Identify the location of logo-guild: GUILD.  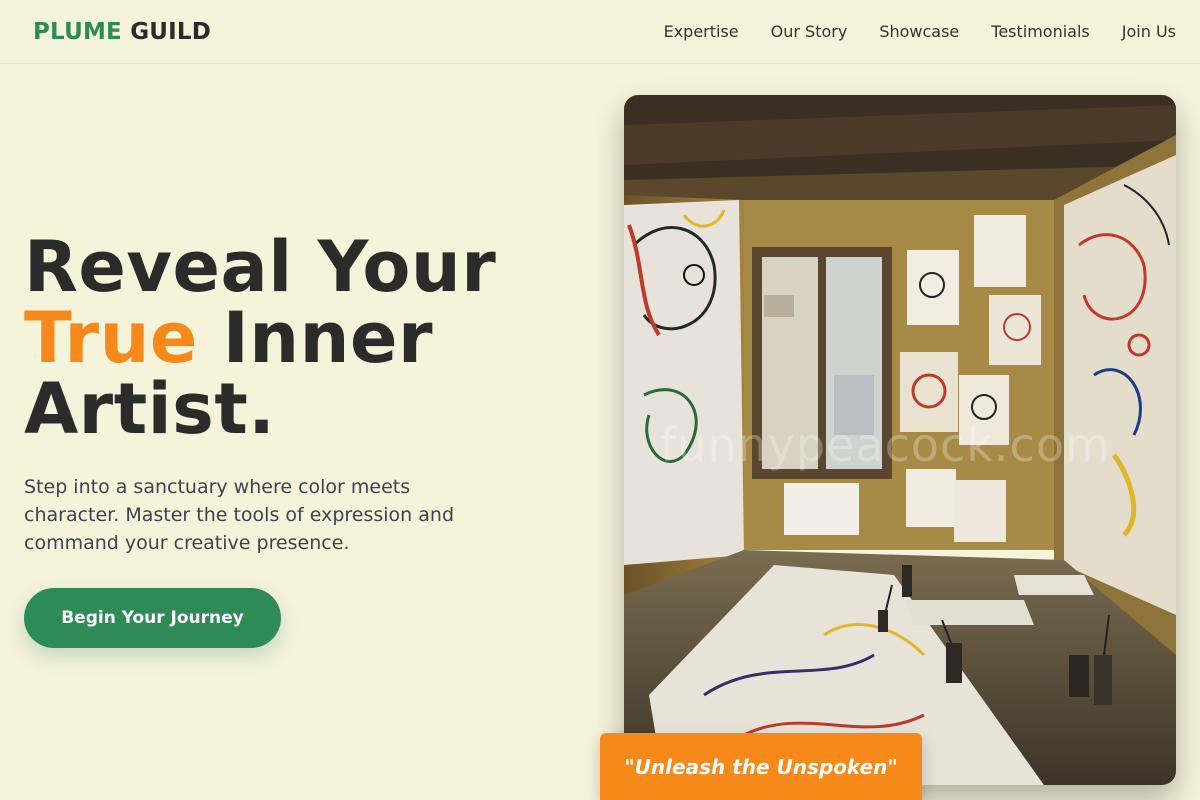
(171, 31).